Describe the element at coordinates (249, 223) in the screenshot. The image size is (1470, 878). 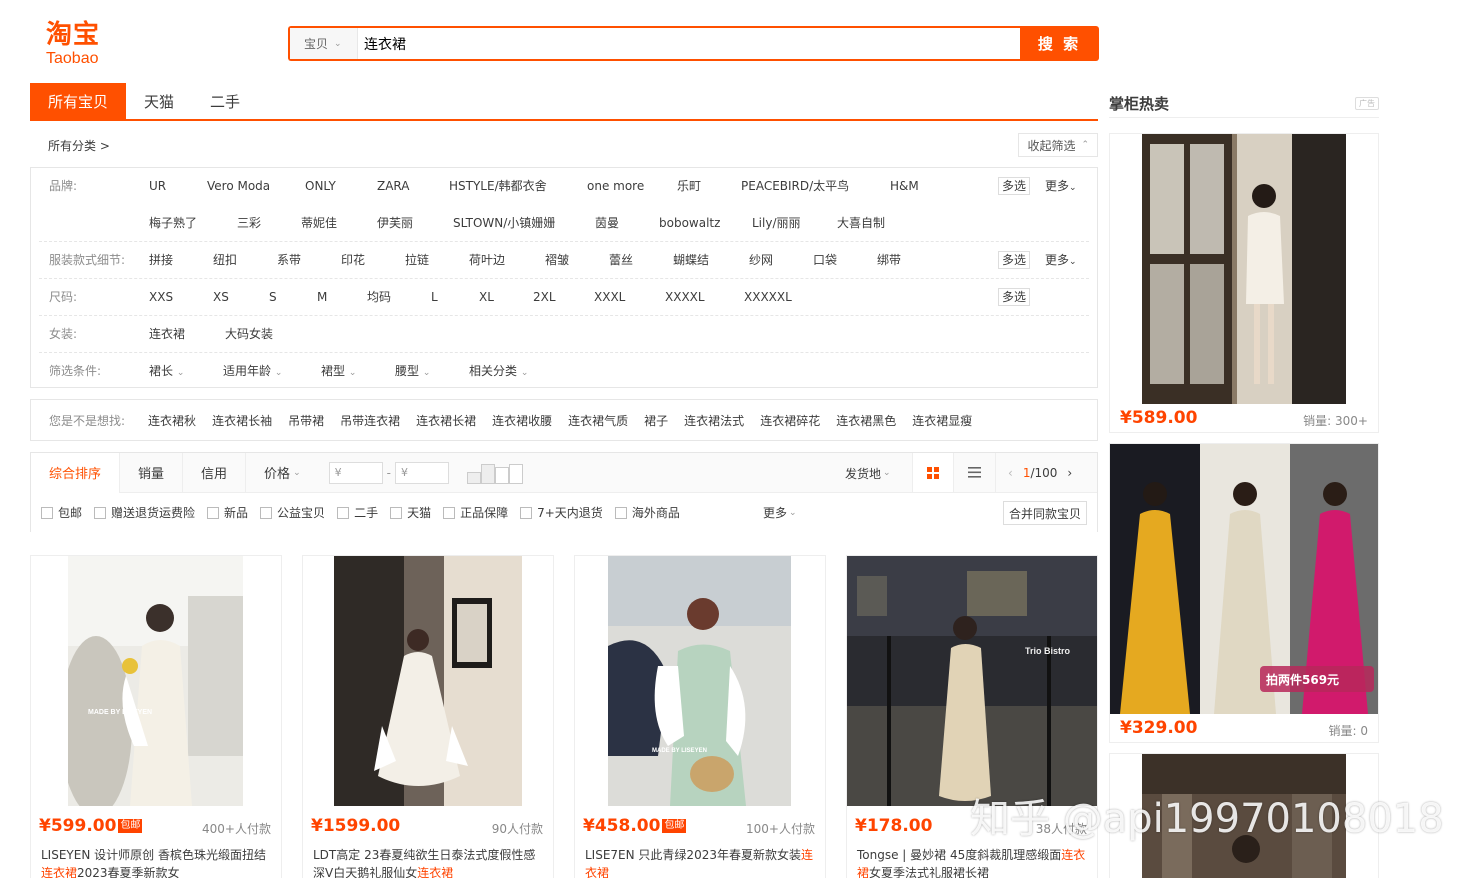
I see `brand-option: 三彩` at that location.